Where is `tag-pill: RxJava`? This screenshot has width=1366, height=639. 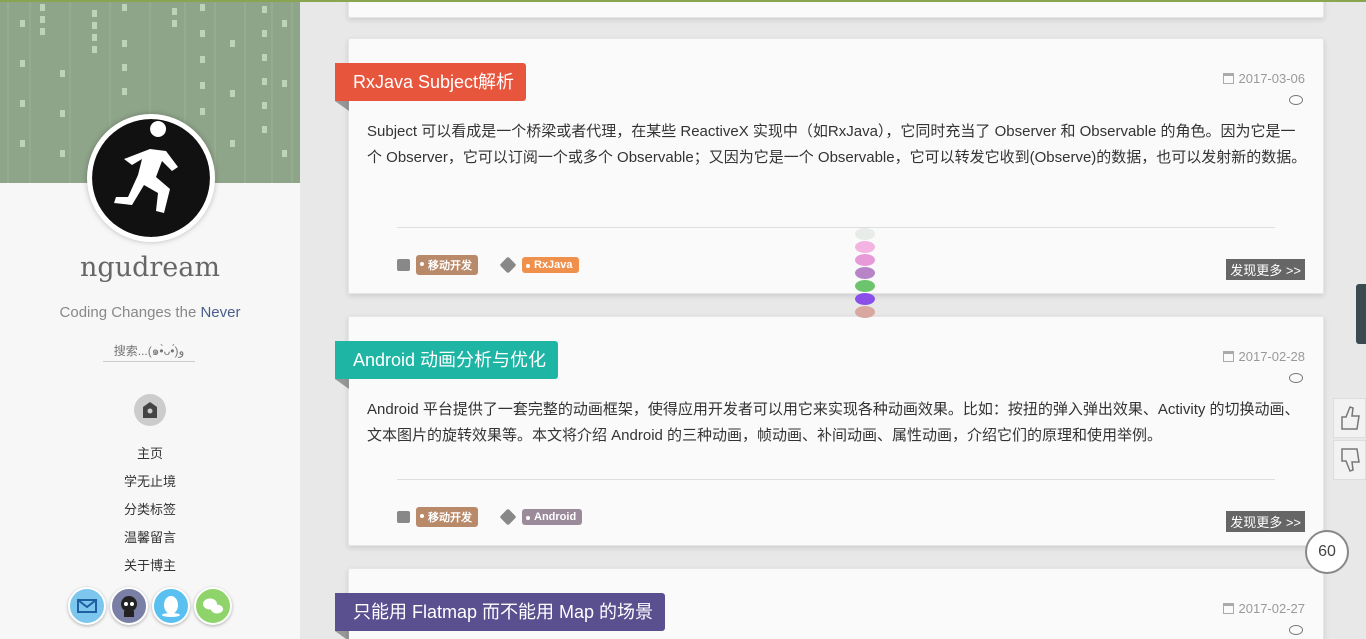
tag-pill: RxJava is located at coordinates (550, 265).